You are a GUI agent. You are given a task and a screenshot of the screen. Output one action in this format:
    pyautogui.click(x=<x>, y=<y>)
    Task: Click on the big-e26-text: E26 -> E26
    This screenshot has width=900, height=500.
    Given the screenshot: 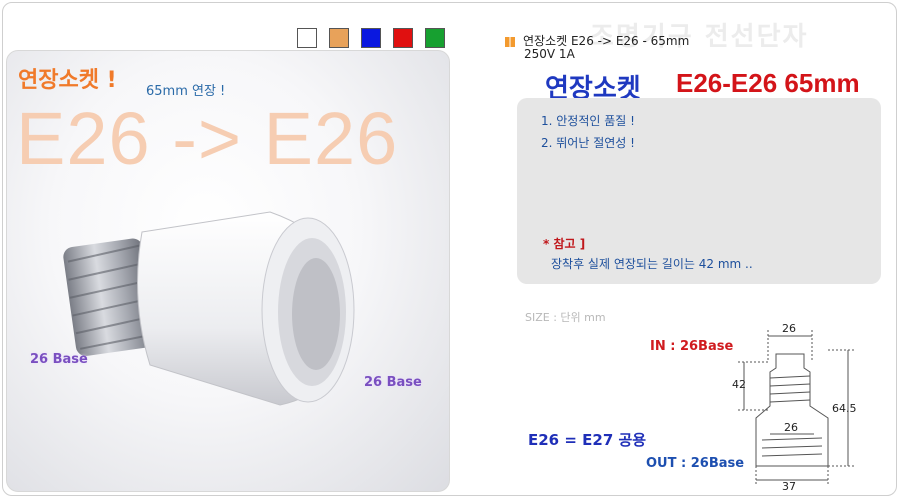 What is the action you would take?
    pyautogui.click(x=207, y=138)
    